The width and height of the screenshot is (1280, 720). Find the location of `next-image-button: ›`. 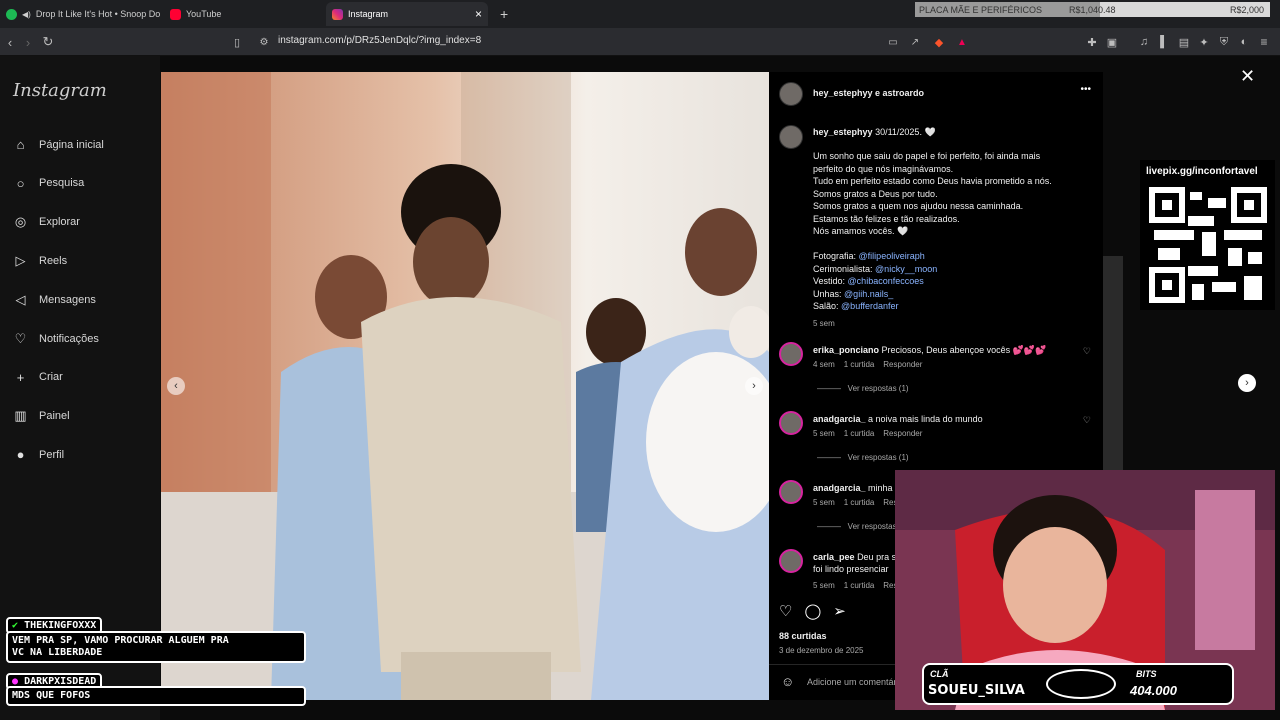

next-image-button: › is located at coordinates (754, 386).